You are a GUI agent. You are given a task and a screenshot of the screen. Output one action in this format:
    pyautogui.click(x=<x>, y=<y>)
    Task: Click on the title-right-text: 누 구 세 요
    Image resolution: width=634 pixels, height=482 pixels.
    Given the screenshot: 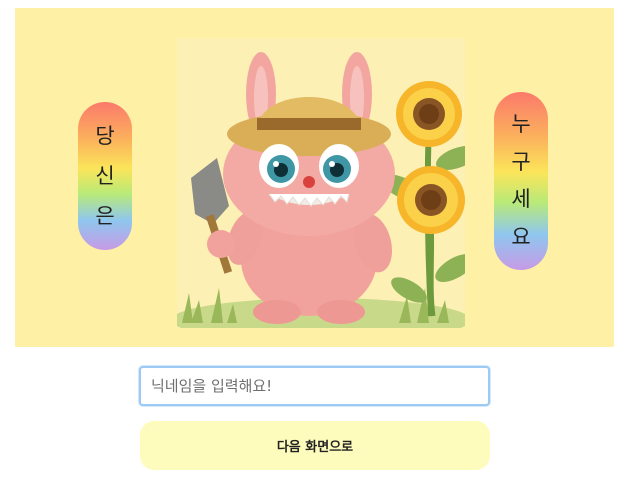 What is the action you would take?
    pyautogui.click(x=521, y=181)
    